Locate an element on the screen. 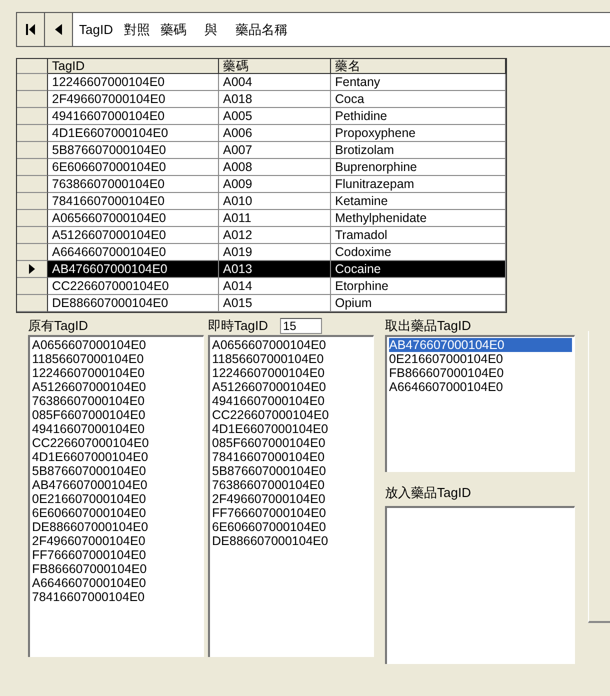  table-cell: 6E606607000104E0 is located at coordinates (133, 167).